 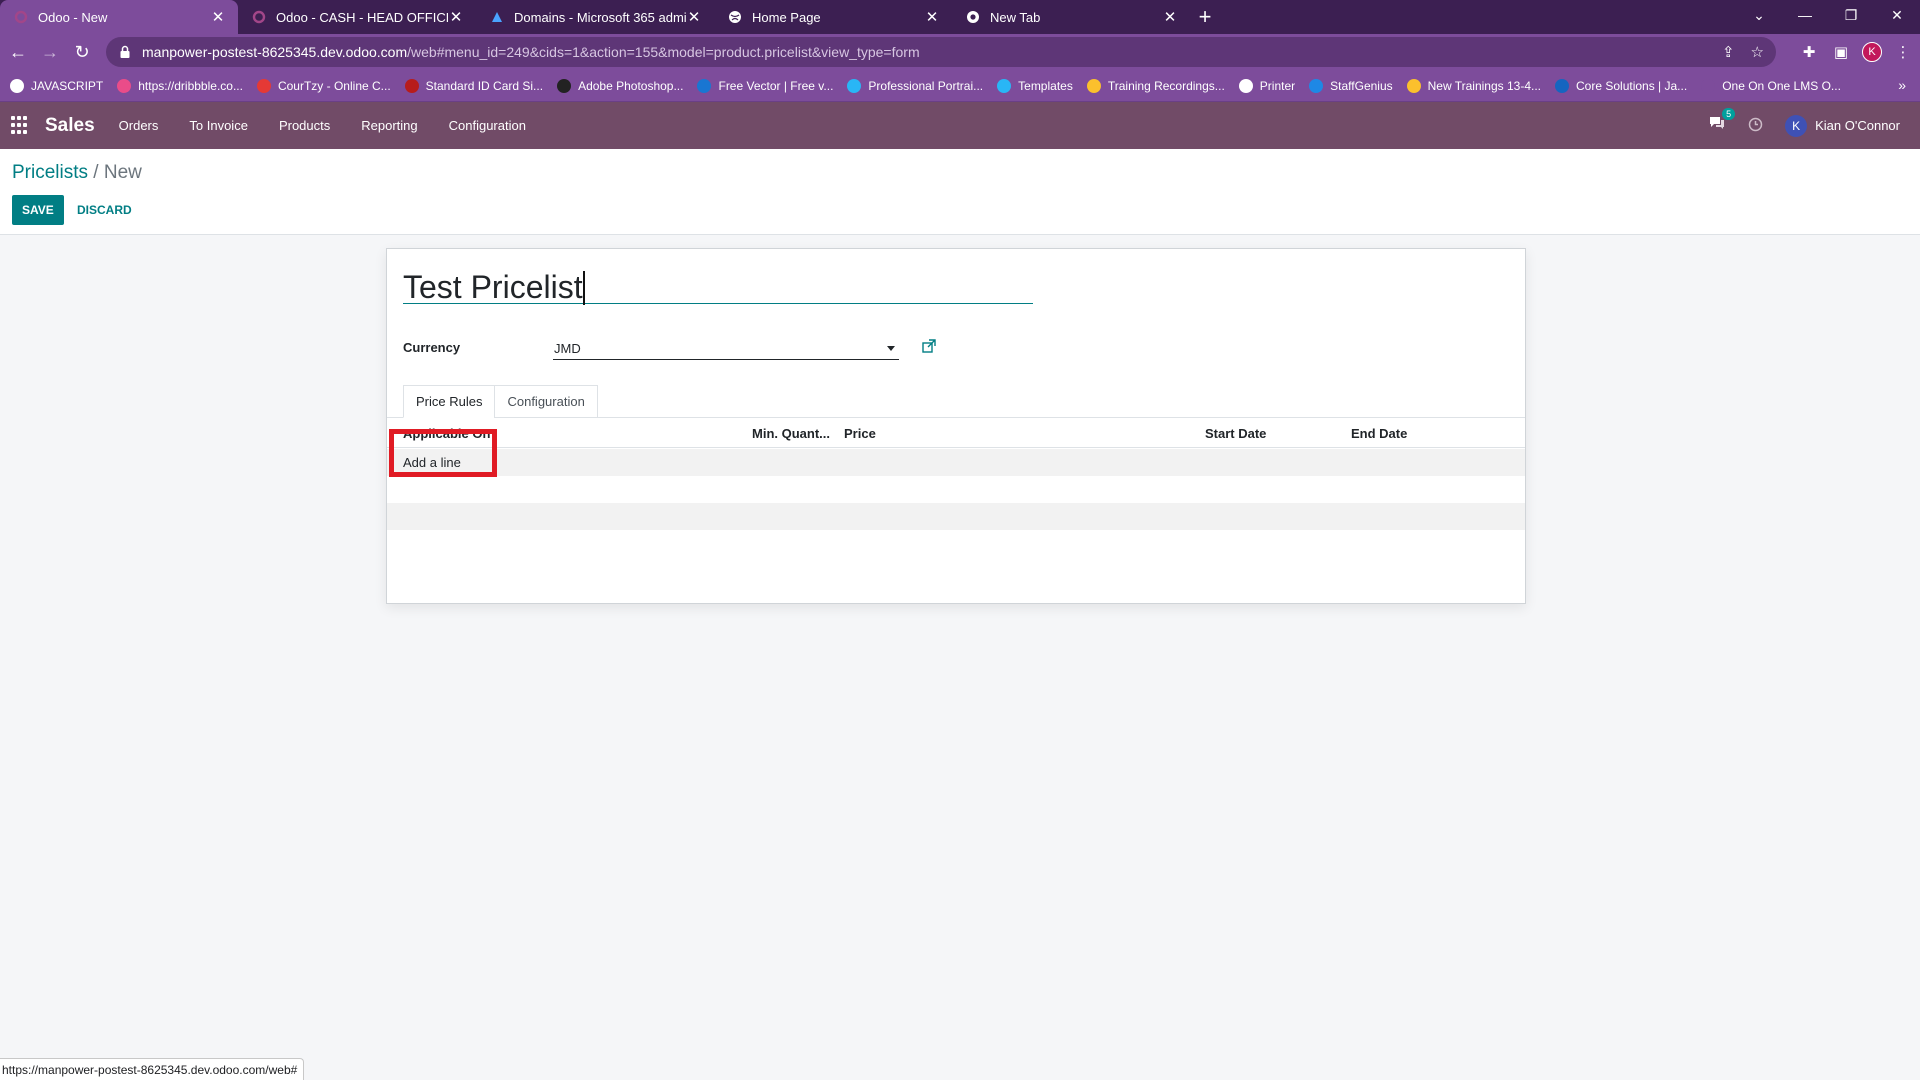 What do you see at coordinates (1743, 52) in the screenshot?
I see `omnibox-actions: ⇪ ☆` at bounding box center [1743, 52].